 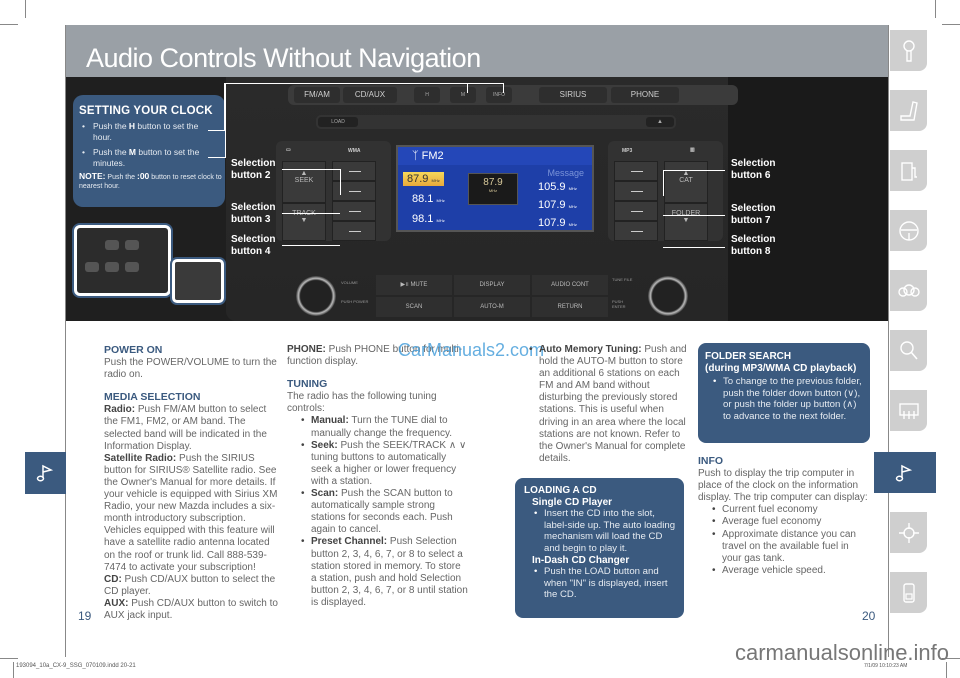 I want to click on steering-wheel-photo, so click(x=198, y=281).